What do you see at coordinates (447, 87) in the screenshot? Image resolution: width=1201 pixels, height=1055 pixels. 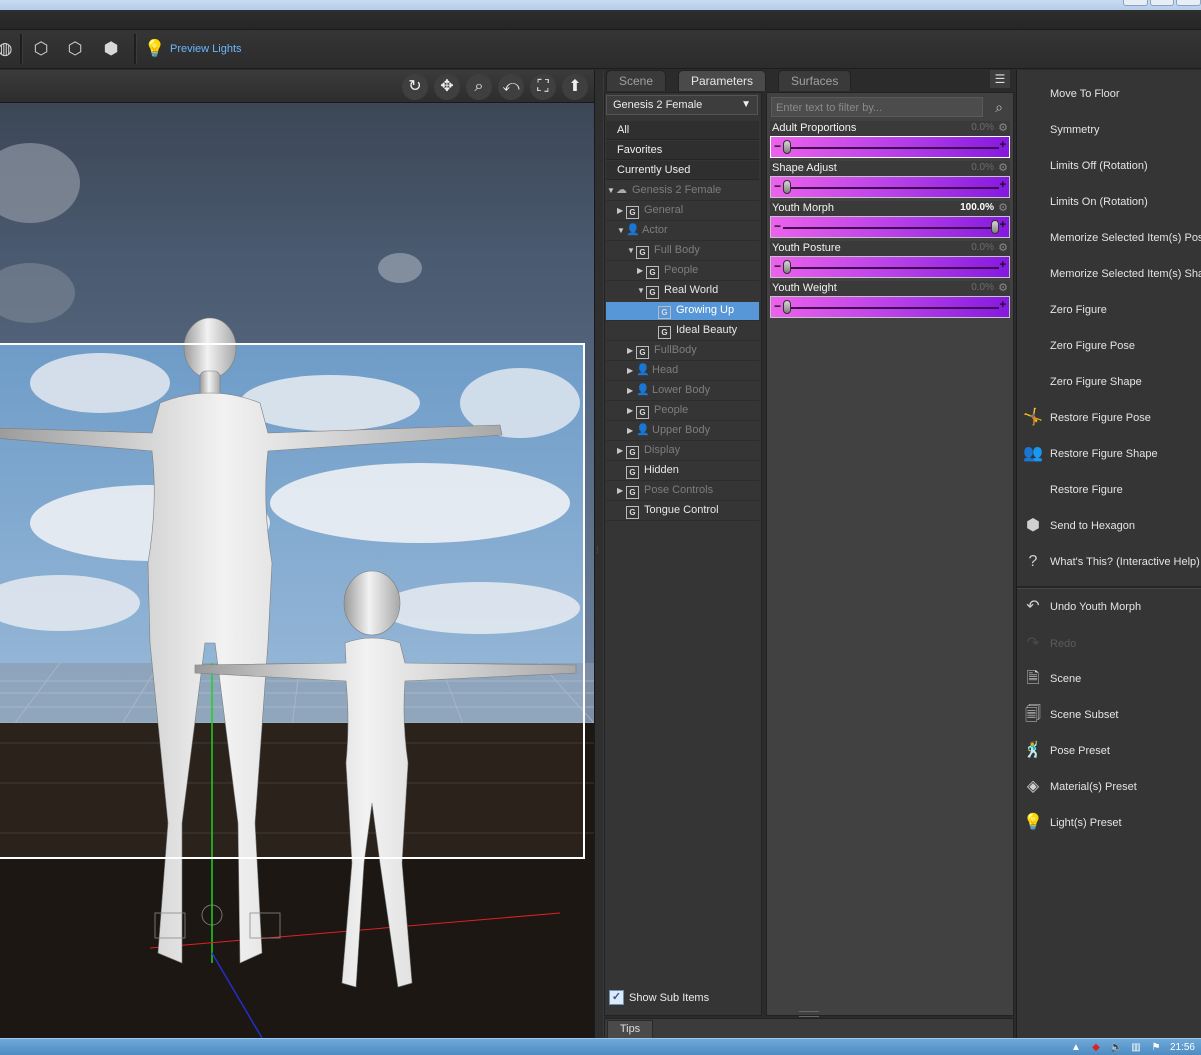 I see `pan-icon: ✥` at bounding box center [447, 87].